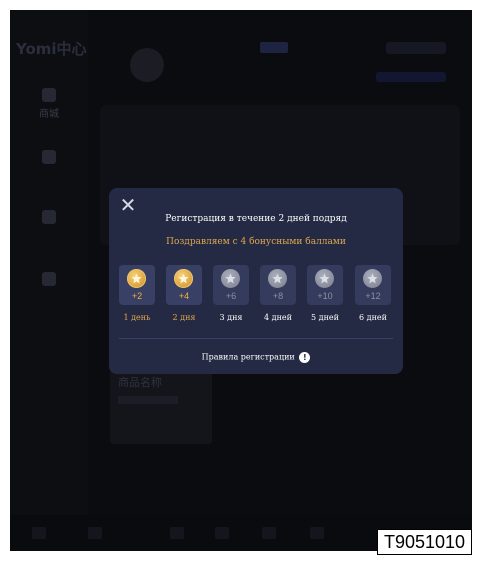 The width and height of the screenshot is (482, 561). I want to click on day-label: 3 дня, so click(231, 317).